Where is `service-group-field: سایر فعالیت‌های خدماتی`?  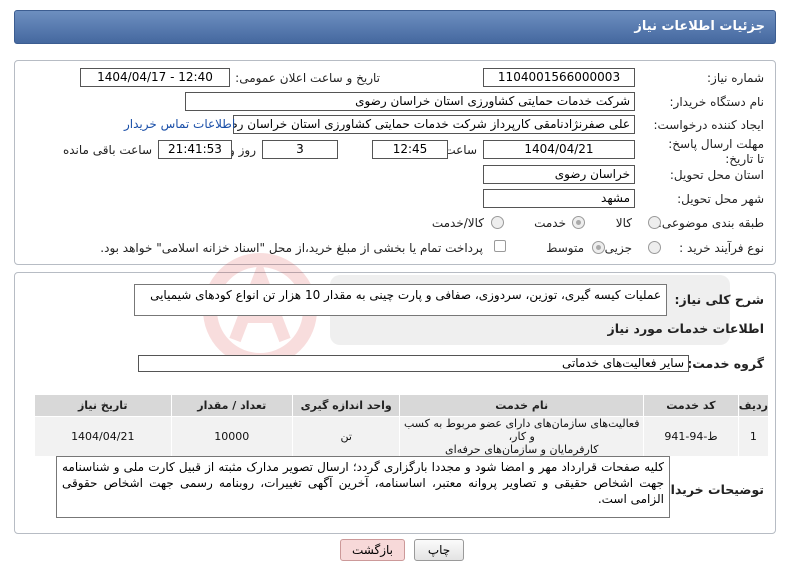
service-group-field: سایر فعالیت‌های خدماتی is located at coordinates (413, 363).